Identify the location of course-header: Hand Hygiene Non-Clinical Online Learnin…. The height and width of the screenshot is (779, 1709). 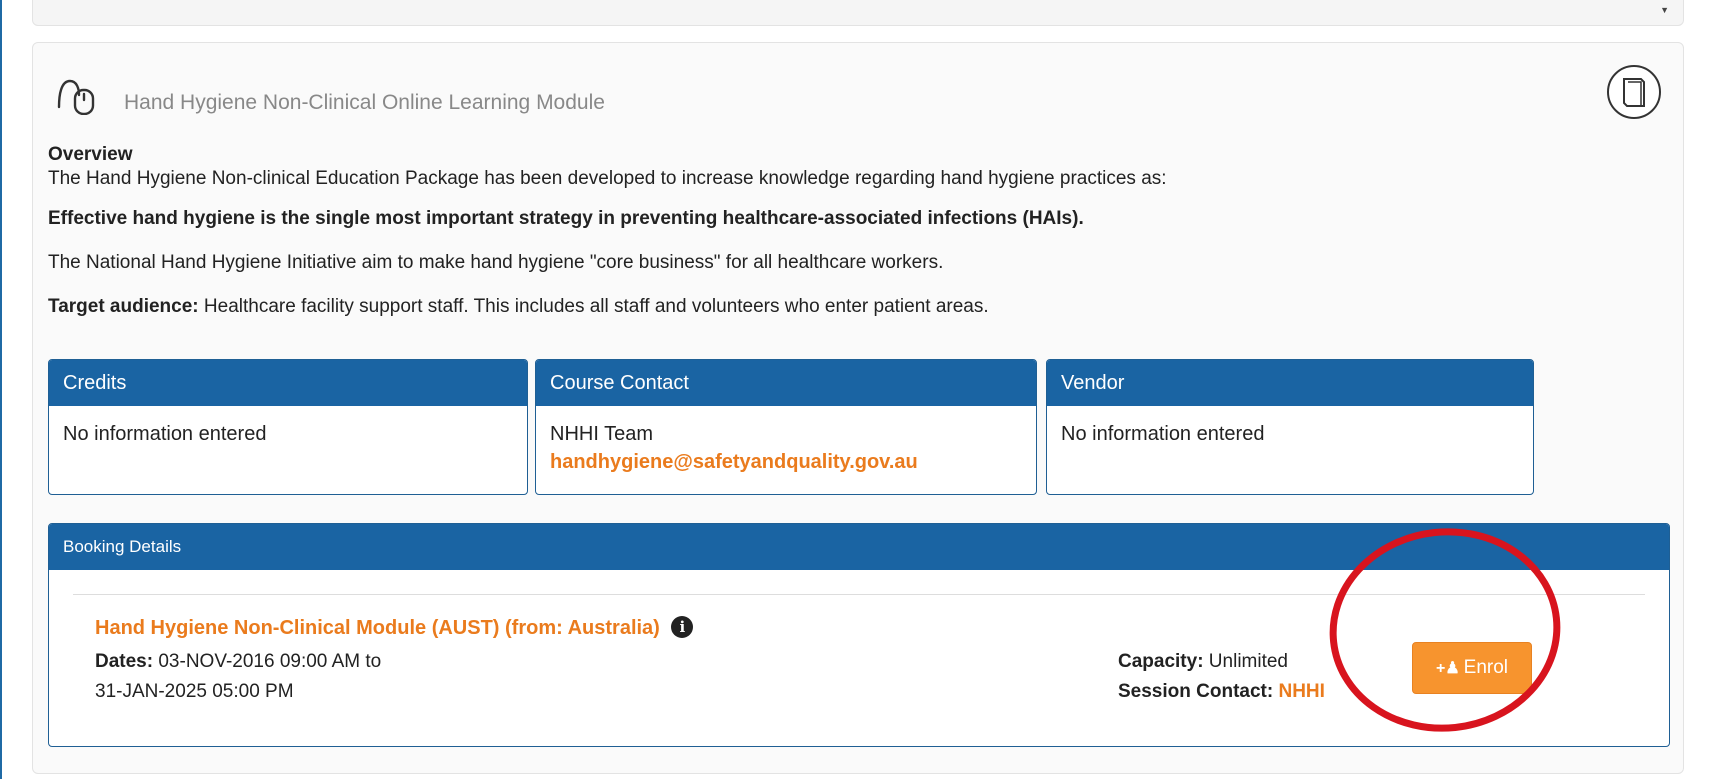
(858, 91).